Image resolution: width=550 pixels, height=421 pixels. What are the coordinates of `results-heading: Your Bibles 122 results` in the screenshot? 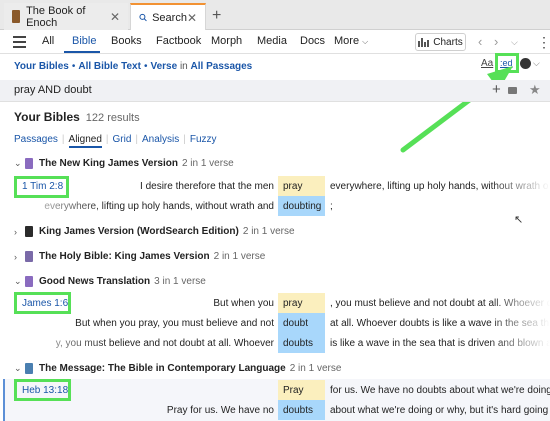 It's located at (77, 117).